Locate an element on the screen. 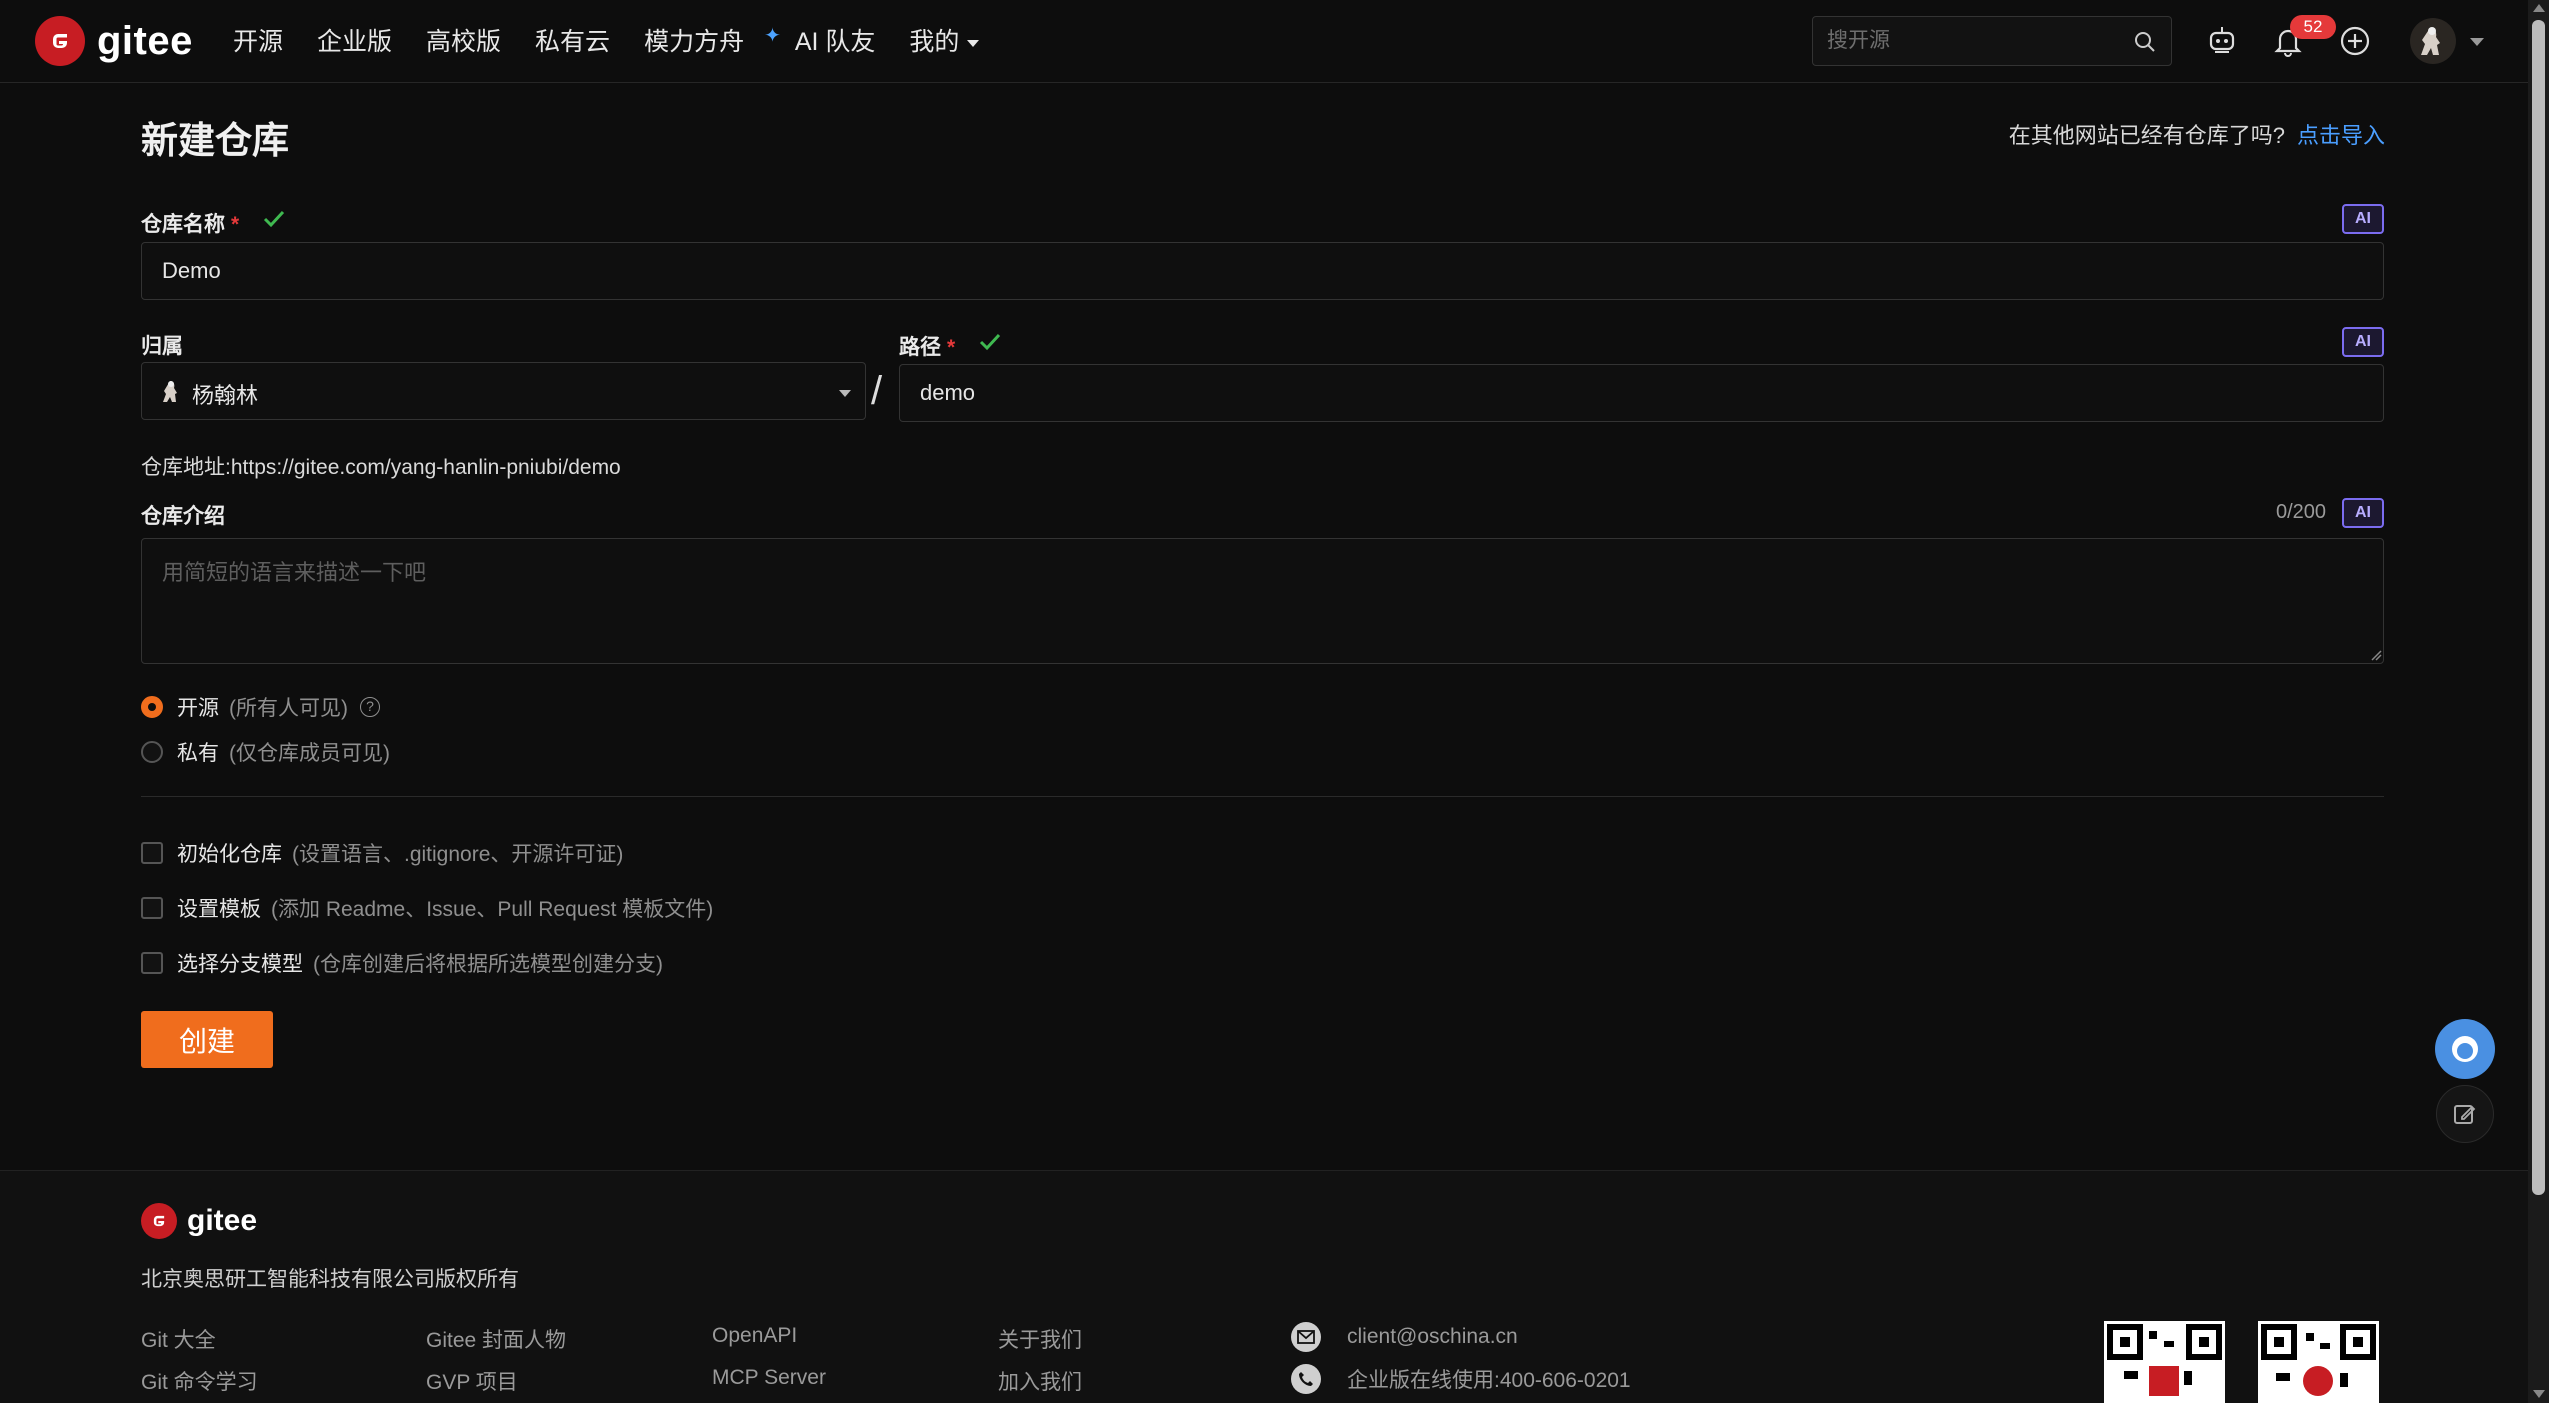  description-counter: 0/200 is located at coordinates (2301, 512).